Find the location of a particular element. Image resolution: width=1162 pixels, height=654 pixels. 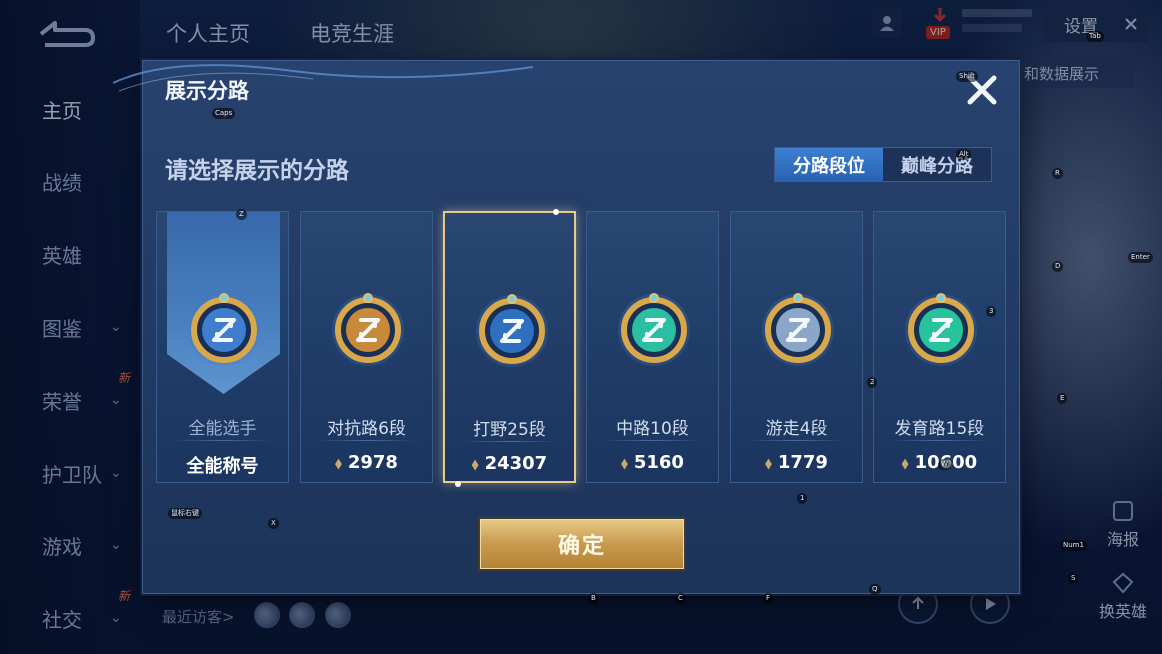

lane-card: 发育路15段⬧10600 is located at coordinates (939, 347).